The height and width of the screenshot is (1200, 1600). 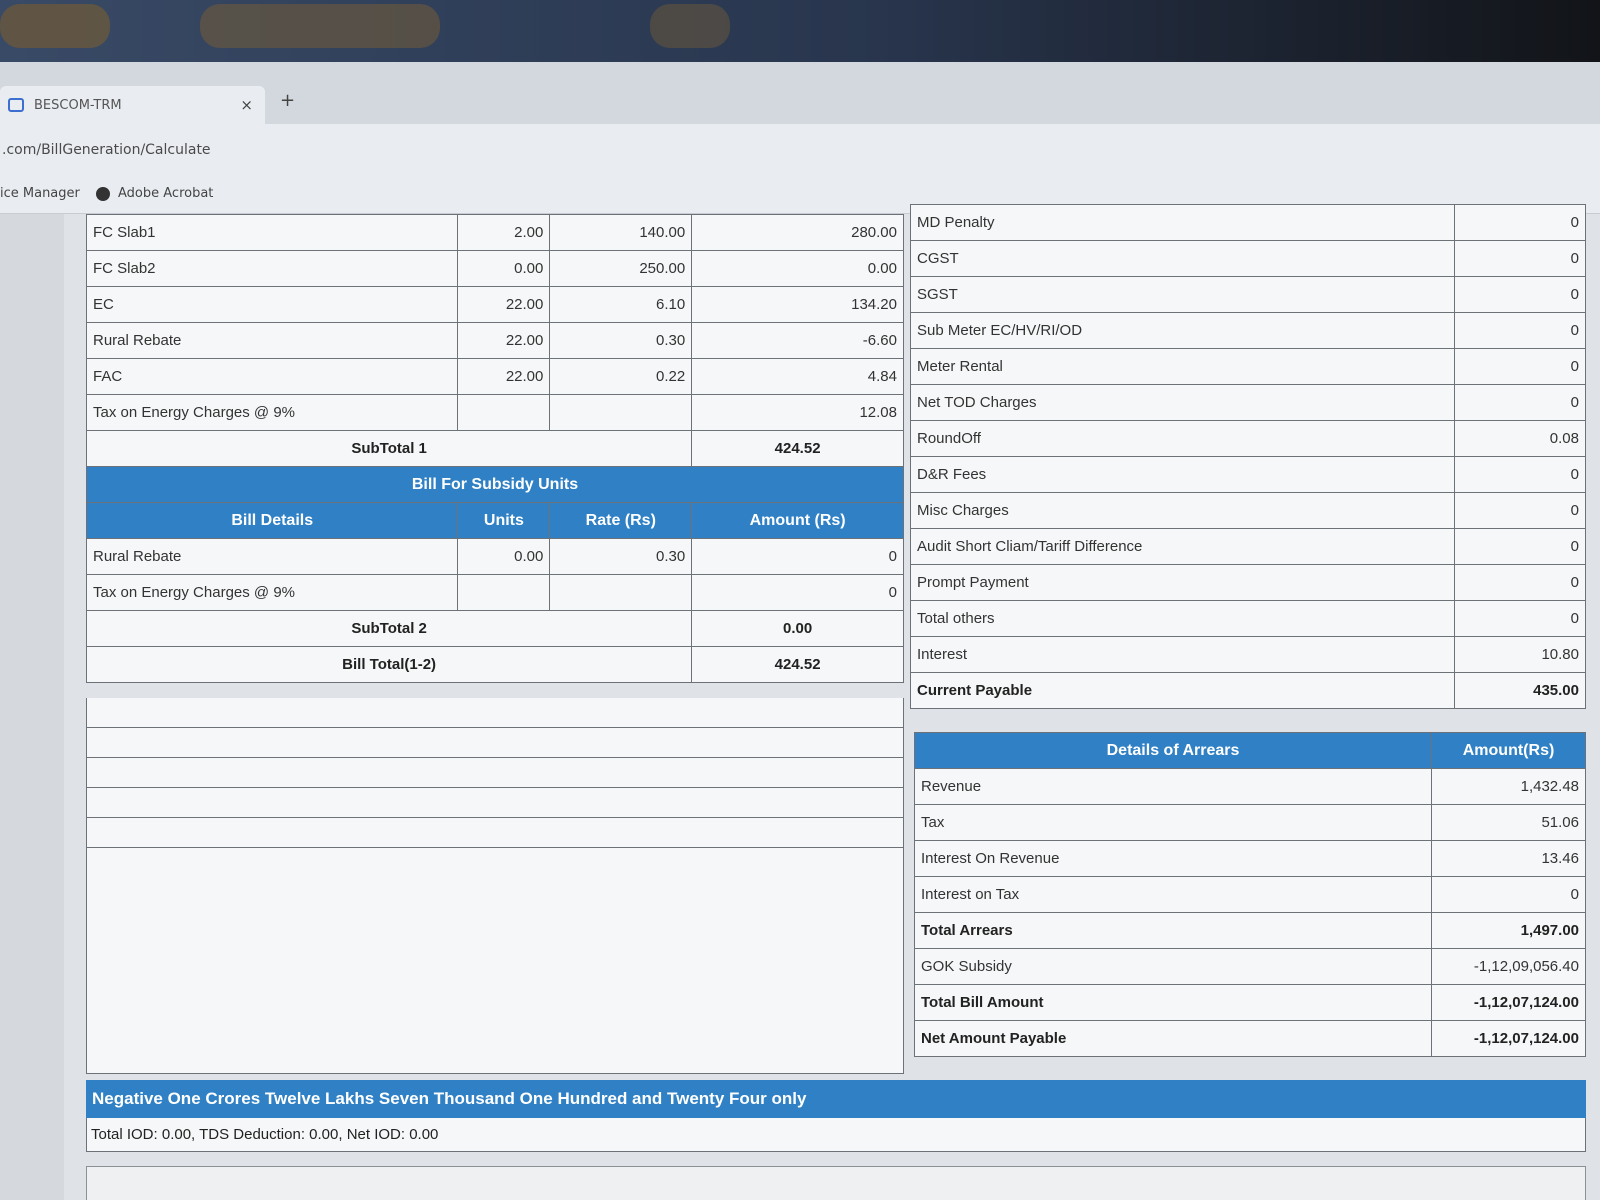 I want to click on bookmark-label: ice Manager, so click(x=40, y=193).